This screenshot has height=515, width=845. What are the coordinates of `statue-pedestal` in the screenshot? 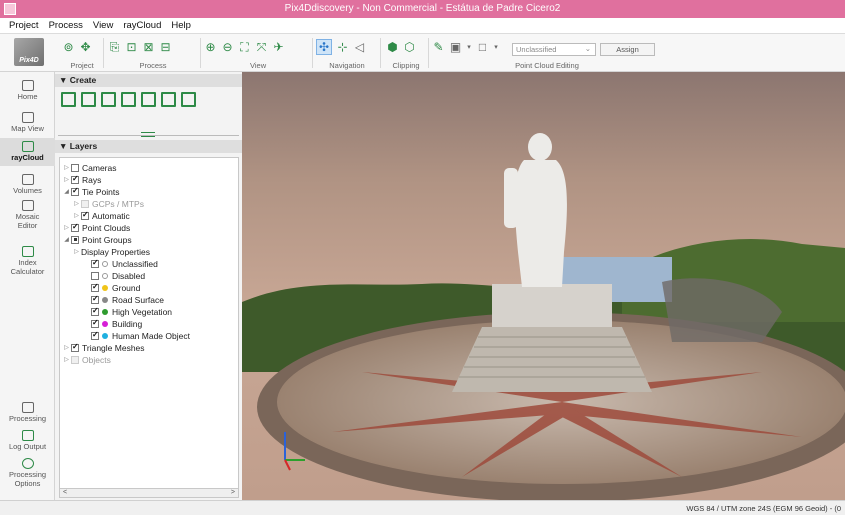 It's located at (552, 306).